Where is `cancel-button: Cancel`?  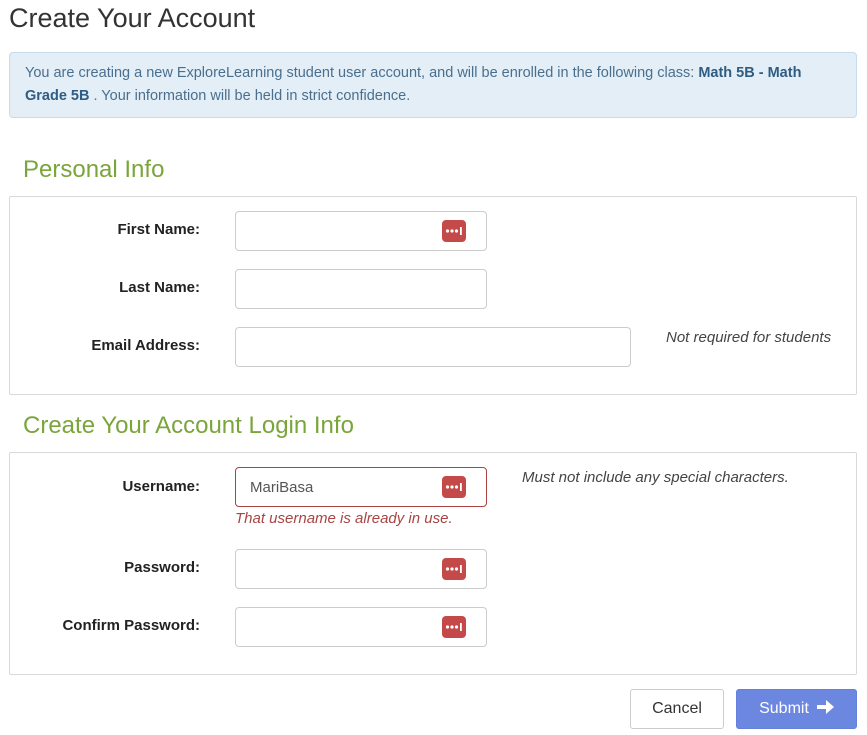
cancel-button: Cancel is located at coordinates (677, 709).